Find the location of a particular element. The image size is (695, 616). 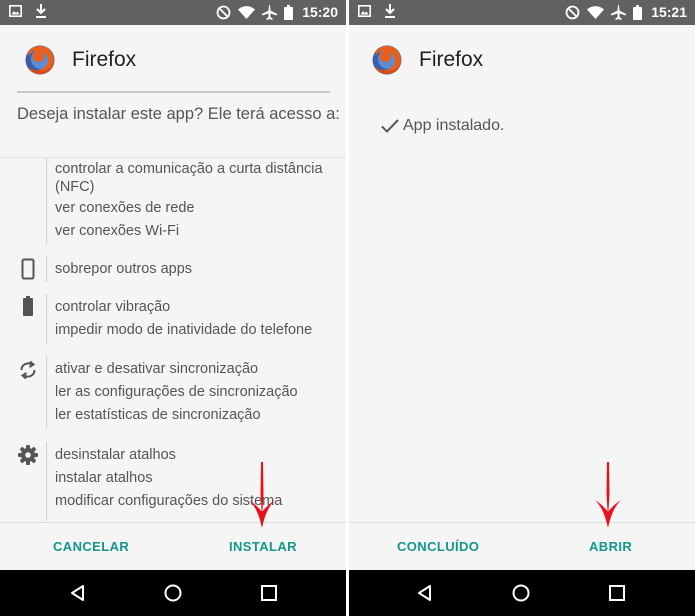

status-bar: 15:20 is located at coordinates (173, 12).